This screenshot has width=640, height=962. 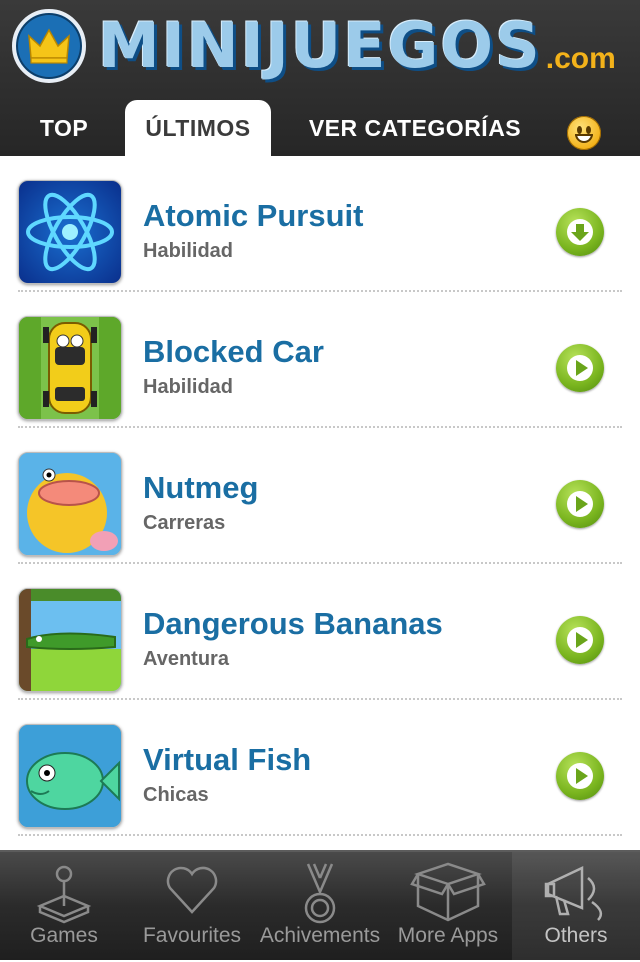 What do you see at coordinates (192, 894) in the screenshot?
I see `heart-icon` at bounding box center [192, 894].